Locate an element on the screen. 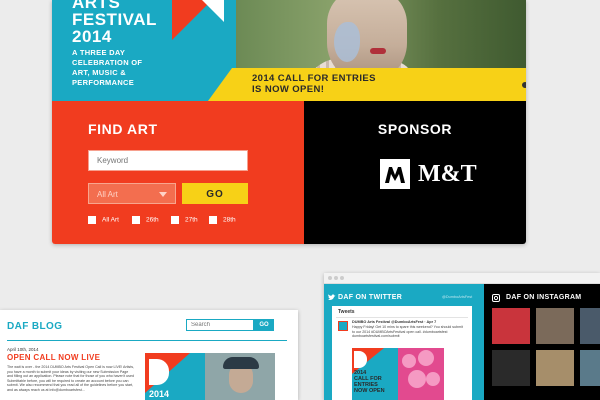  checkbox-26th: 26th is located at coordinates (145, 220).